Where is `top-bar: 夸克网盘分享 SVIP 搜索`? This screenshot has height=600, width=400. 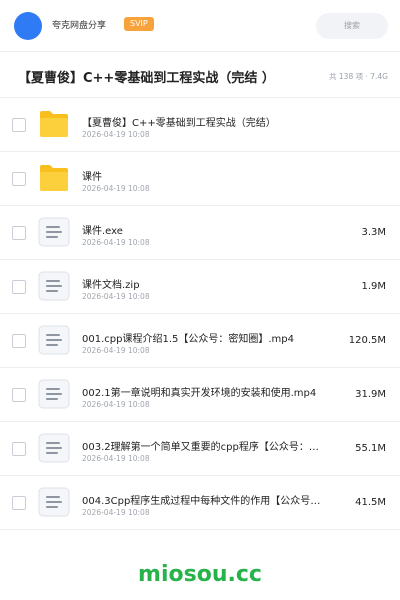
top-bar: 夸克网盘分享 SVIP 搜索 is located at coordinates (200, 26).